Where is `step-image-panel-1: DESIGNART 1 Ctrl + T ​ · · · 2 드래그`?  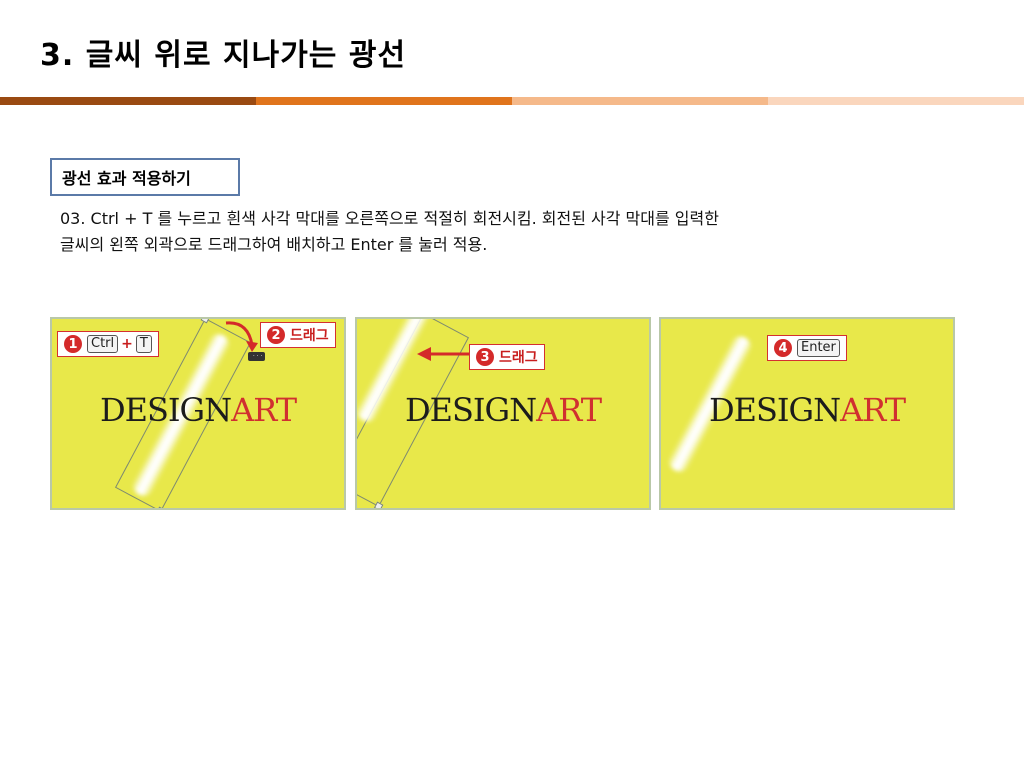
step-image-panel-1: DESIGNART 1 Ctrl + T ​ · · · 2 드래그 is located at coordinates (198, 413).